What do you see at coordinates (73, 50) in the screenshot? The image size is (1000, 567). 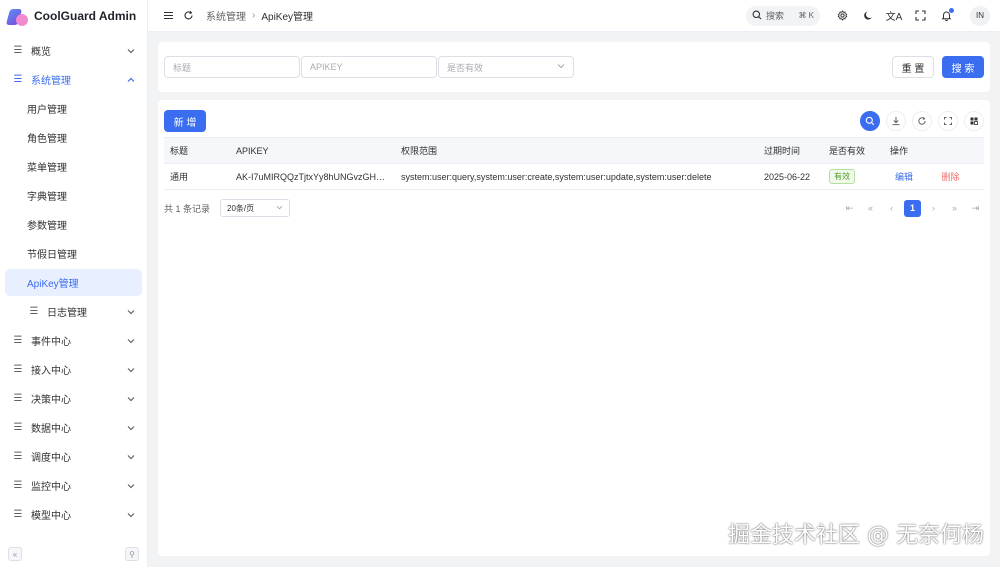 I see `sidebar-item-overview: ☰ 概览` at bounding box center [73, 50].